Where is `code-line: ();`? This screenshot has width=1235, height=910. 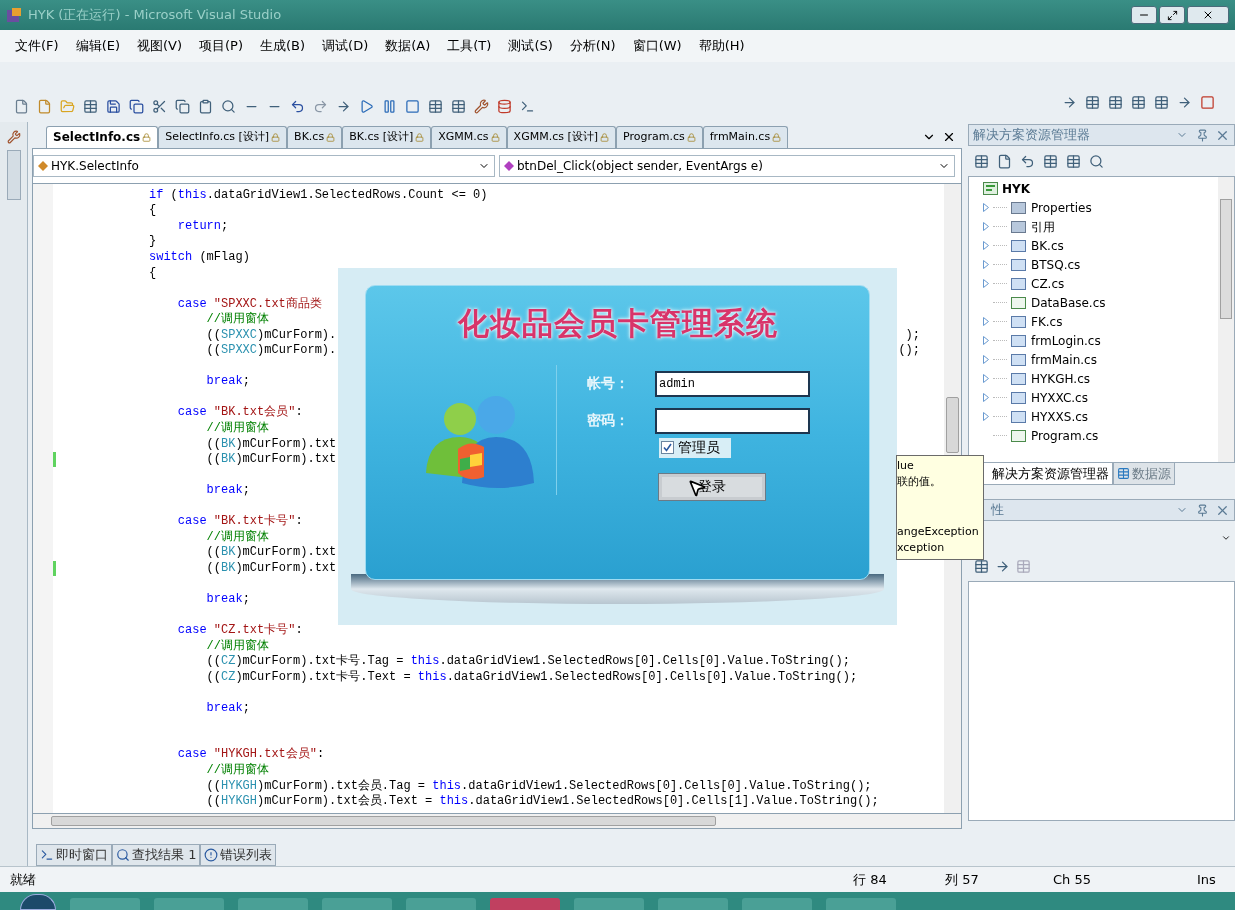
code-line: (); is located at coordinates (909, 351).